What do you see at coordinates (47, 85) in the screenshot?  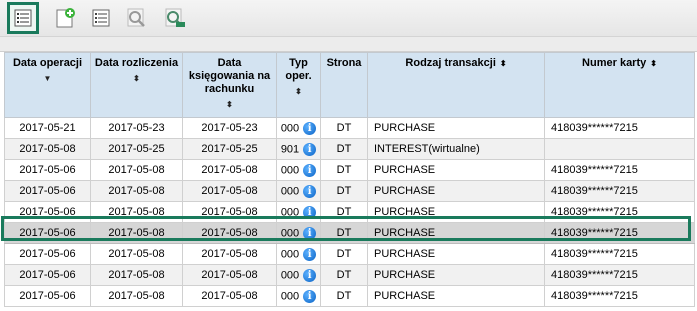 I see `column-header-data-operacji: Data operacji ▼` at bounding box center [47, 85].